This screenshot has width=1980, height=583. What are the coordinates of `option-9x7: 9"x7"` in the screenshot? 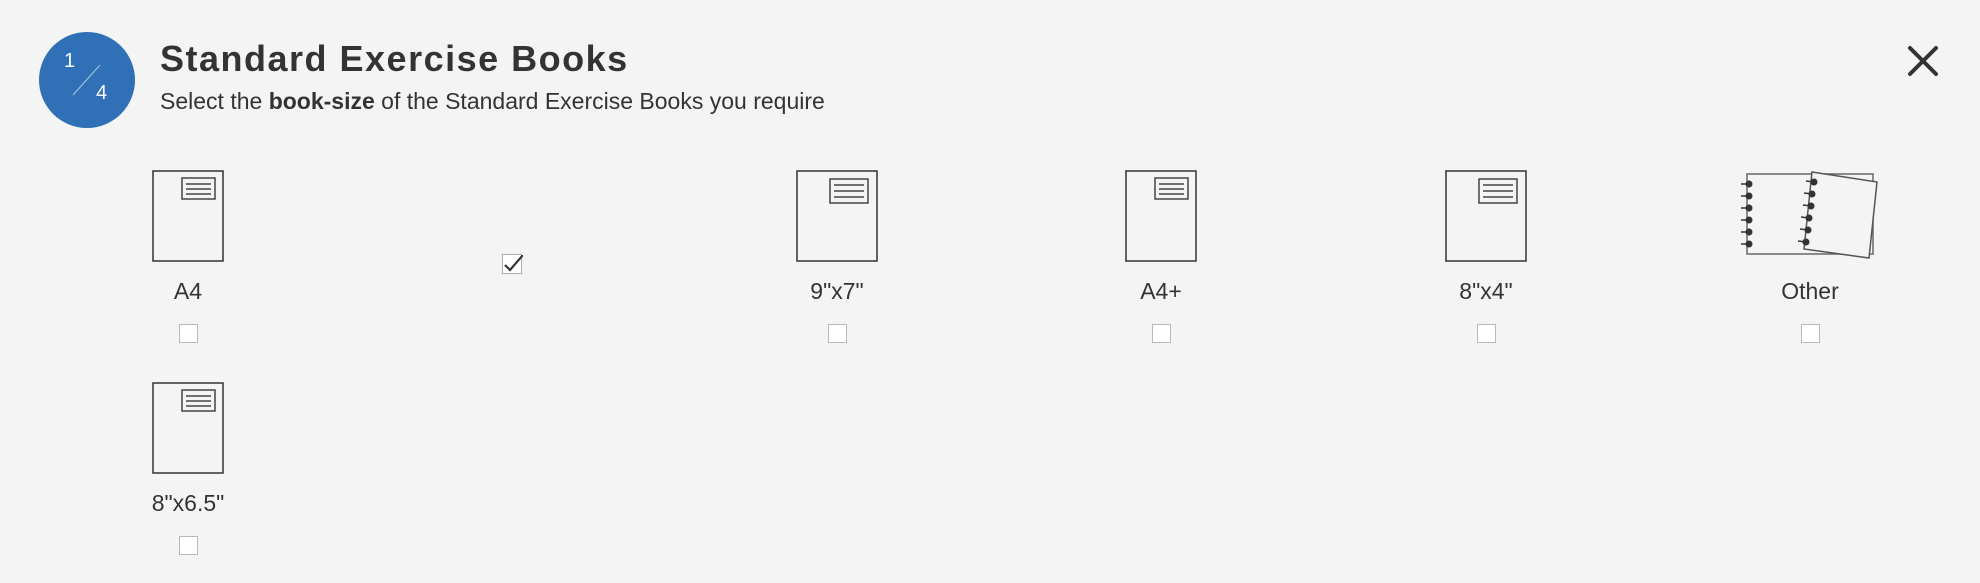 It's located at (837, 256).